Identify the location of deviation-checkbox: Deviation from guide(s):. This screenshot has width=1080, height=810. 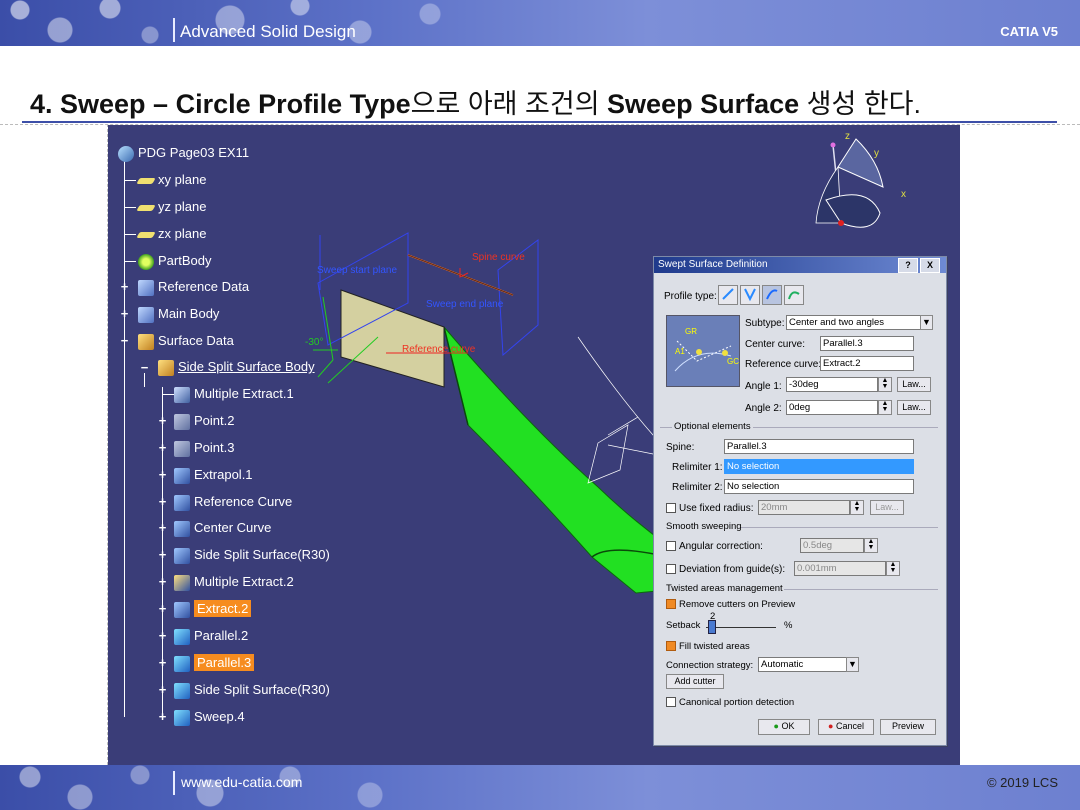
(725, 569).